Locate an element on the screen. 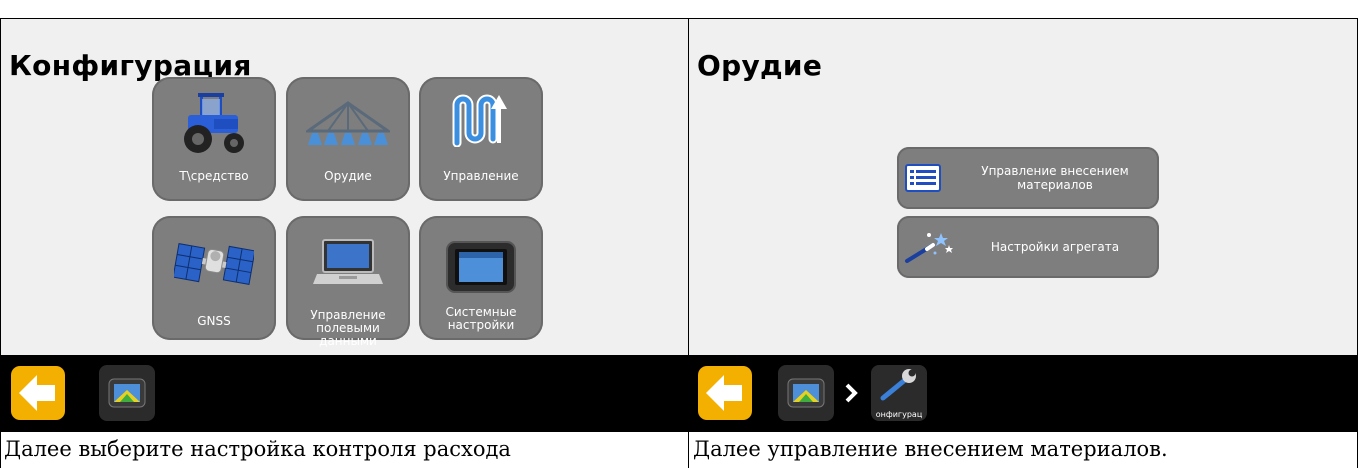 Image resolution: width=1358 pixels, height=468 pixels. breadcrumb-configuration: онфигурац is located at coordinates (899, 393).